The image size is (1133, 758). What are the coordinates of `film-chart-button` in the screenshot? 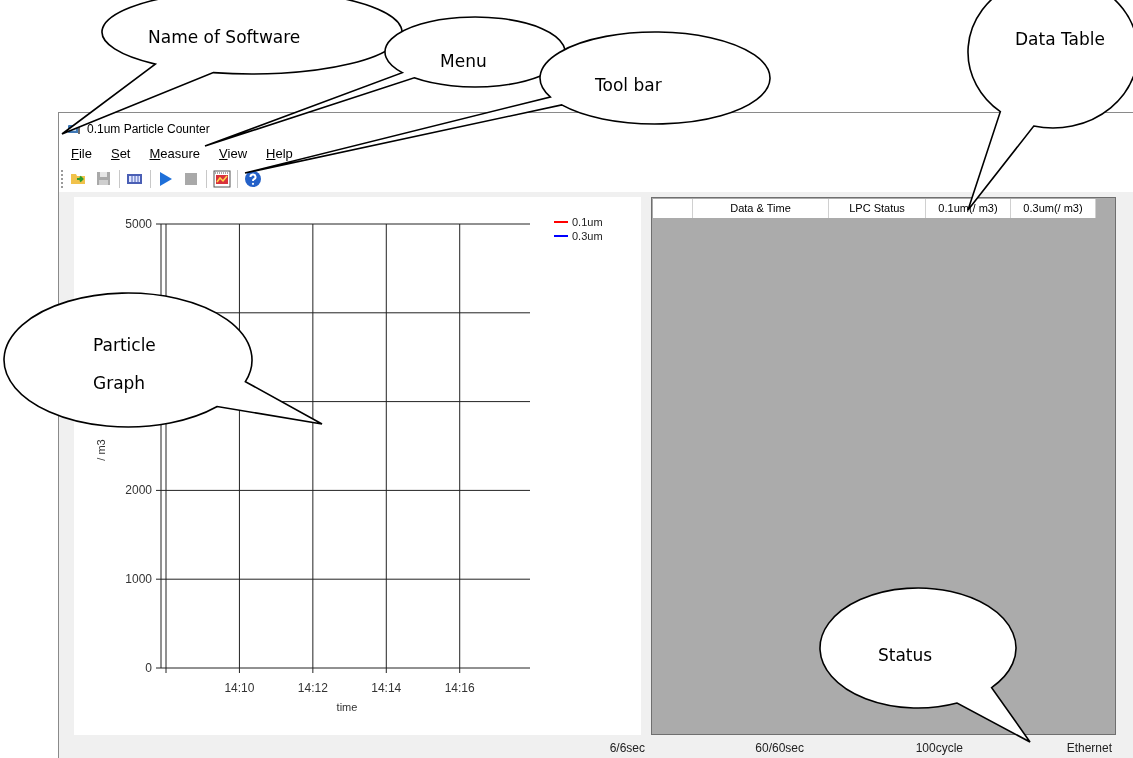 It's located at (222, 179).